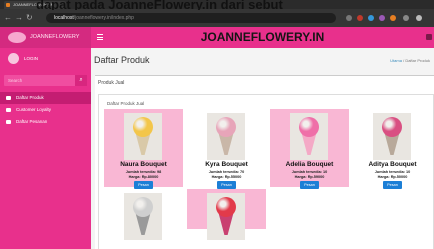 Image resolution: width=434 pixels, height=249 pixels. I want to click on user-panel: LOGIN, so click(45, 58).